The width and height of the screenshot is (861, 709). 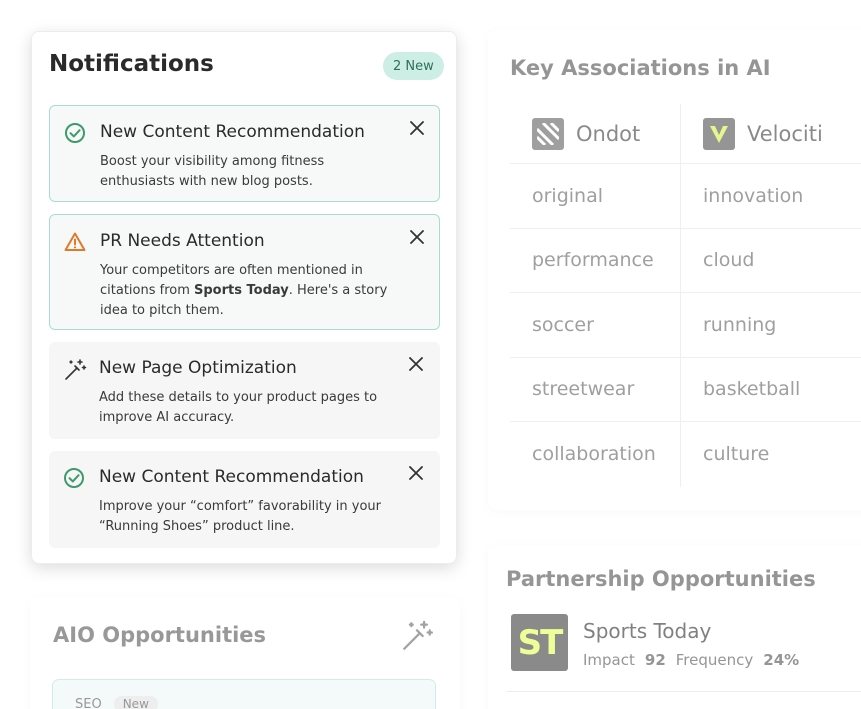 I want to click on velociti-logo-icon, so click(x=719, y=134).